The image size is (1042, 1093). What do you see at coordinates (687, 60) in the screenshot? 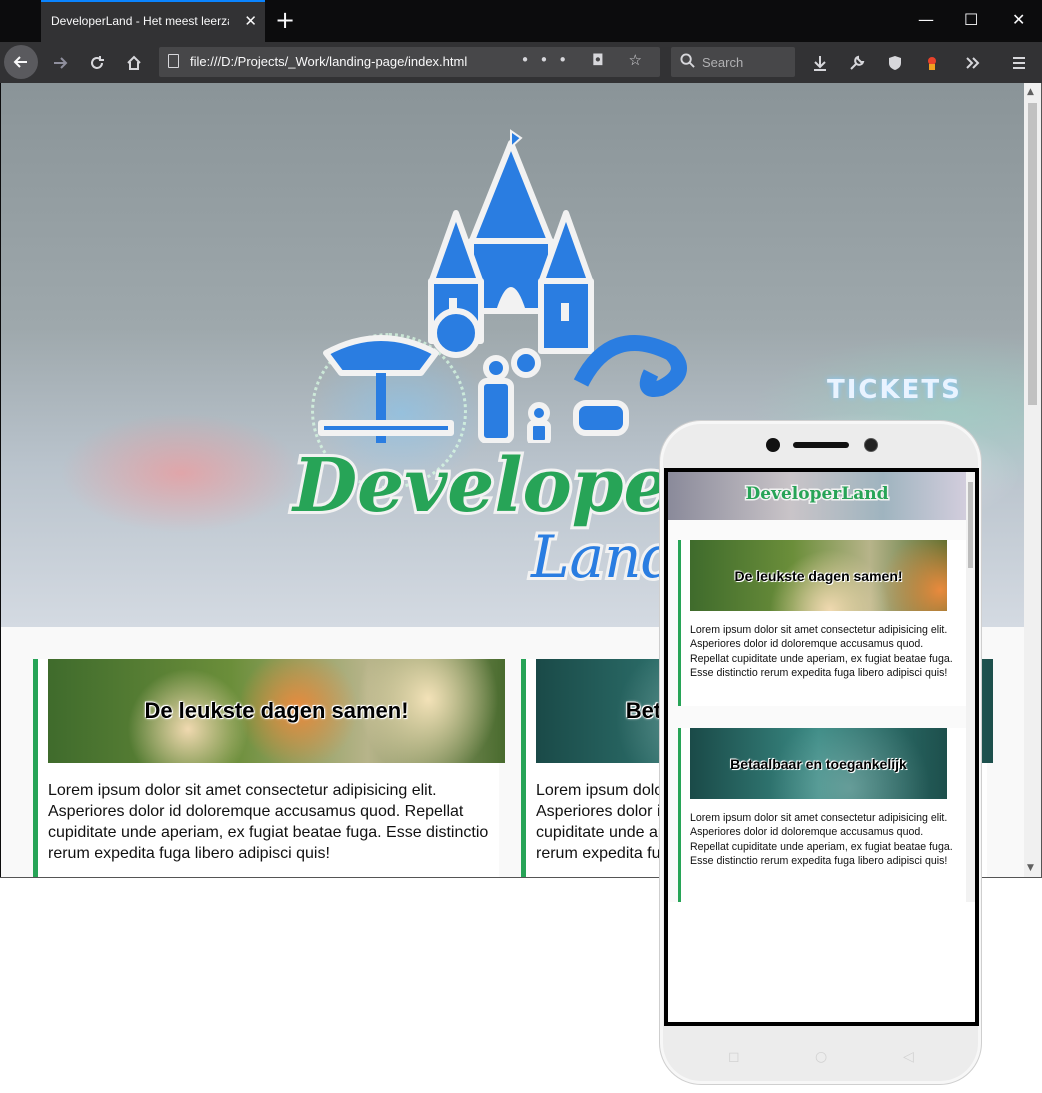
I see `search-icon` at bounding box center [687, 60].